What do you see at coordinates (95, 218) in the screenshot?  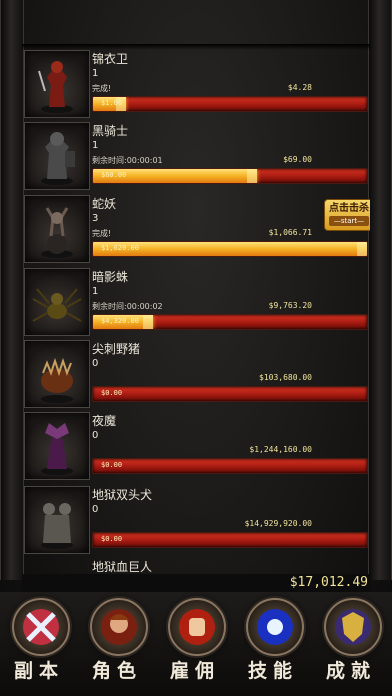 I see `monster-count: 3` at bounding box center [95, 218].